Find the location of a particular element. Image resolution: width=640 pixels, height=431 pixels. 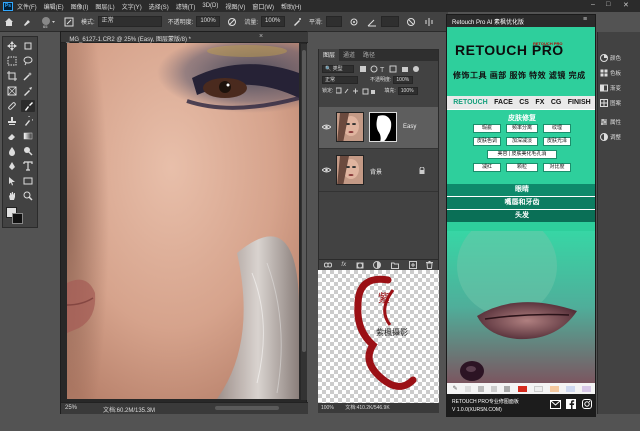

layer-mask-thumbnail is located at coordinates (383, 127).